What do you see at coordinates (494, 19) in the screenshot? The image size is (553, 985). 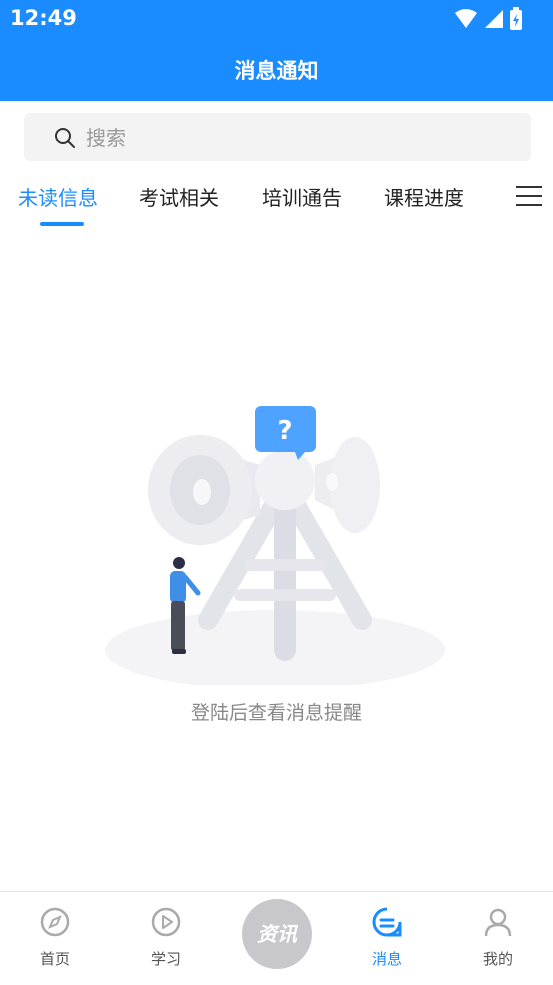 I see `signal-icon` at bounding box center [494, 19].